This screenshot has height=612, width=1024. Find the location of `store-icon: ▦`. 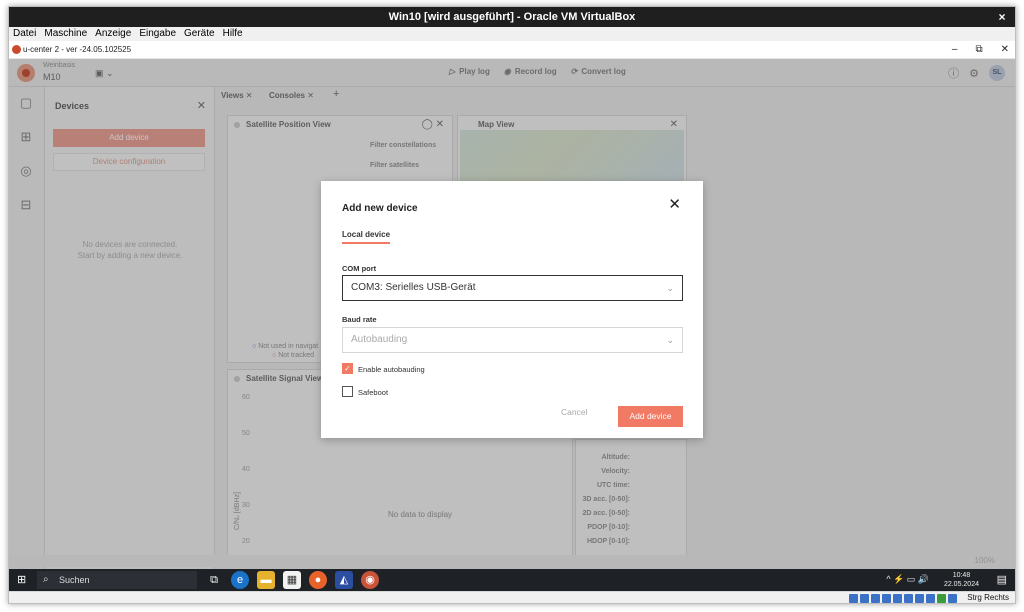

store-icon: ▦ is located at coordinates (292, 580).